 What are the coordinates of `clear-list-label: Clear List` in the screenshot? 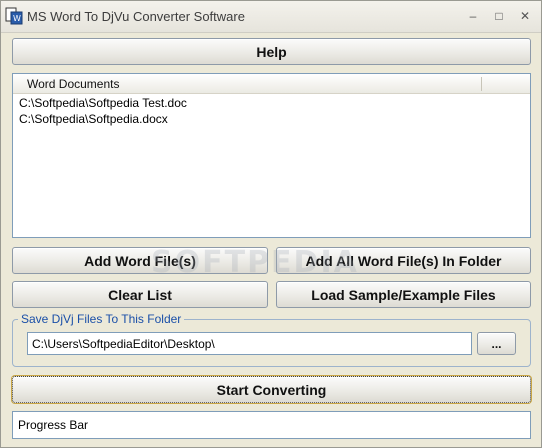 It's located at (140, 294).